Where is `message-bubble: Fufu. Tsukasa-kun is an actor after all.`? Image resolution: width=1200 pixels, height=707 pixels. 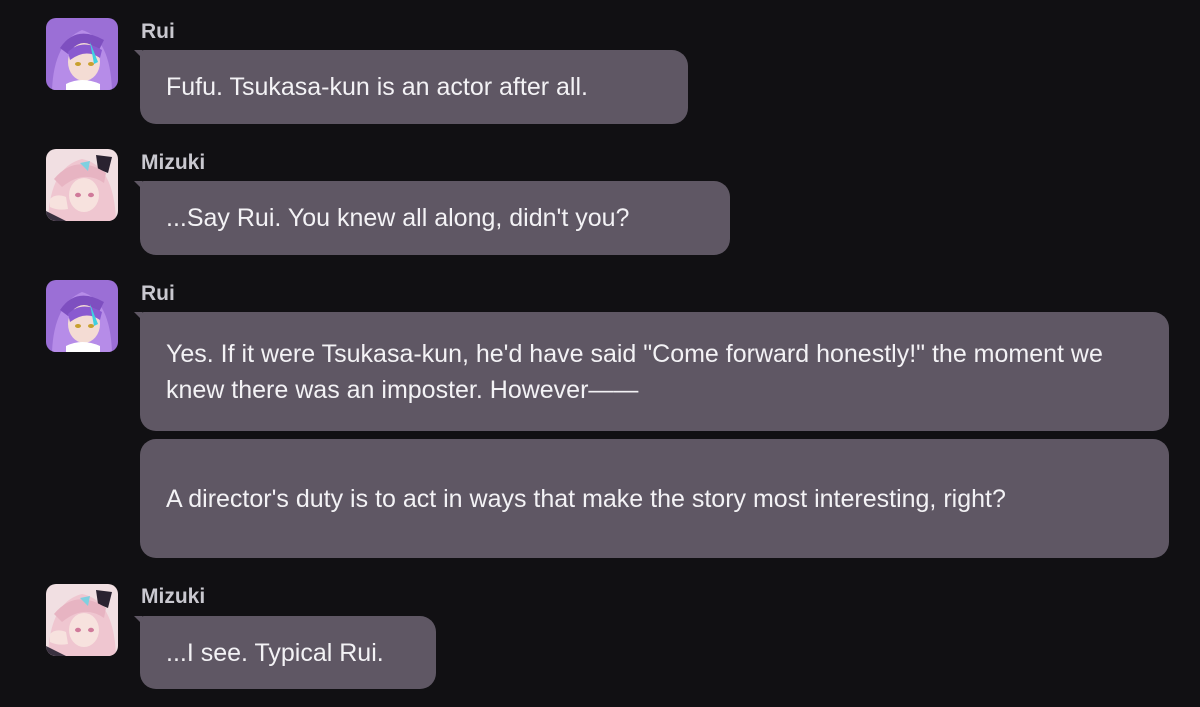 message-bubble: Fufu. Tsukasa-kun is an actor after all. is located at coordinates (414, 87).